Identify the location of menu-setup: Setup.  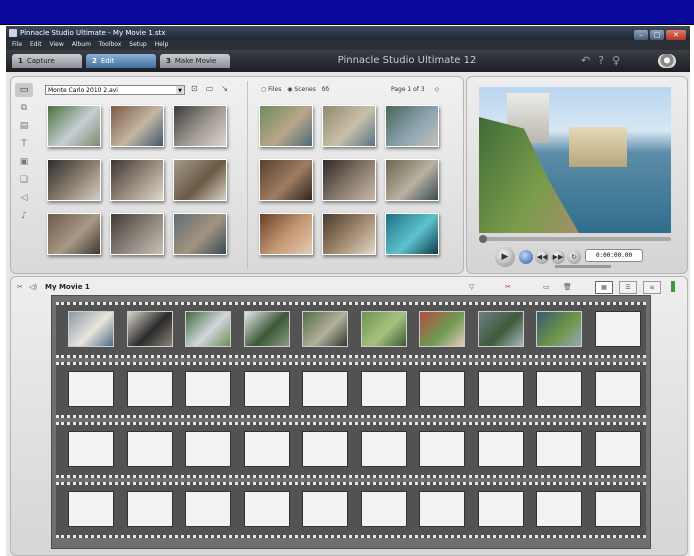
(137, 44).